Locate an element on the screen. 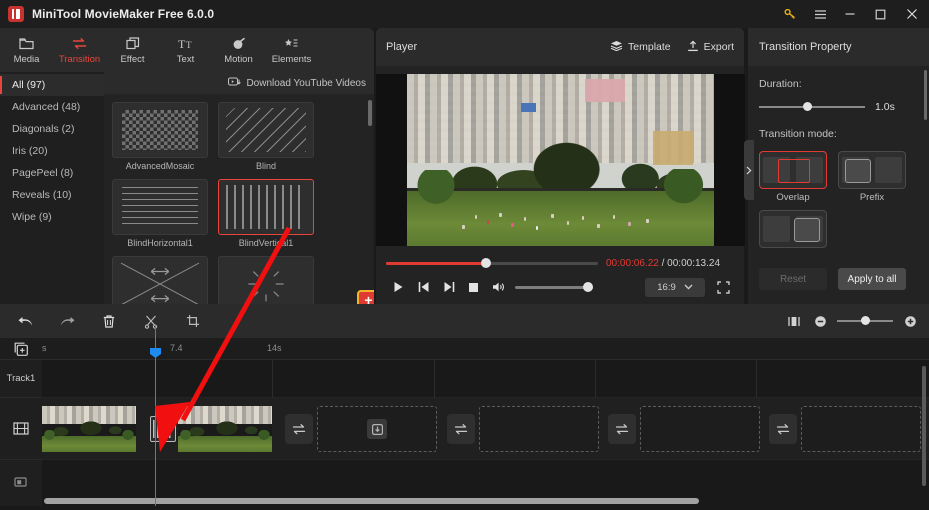 This screenshot has width=929, height=510. duration-handle is located at coordinates (807, 106).